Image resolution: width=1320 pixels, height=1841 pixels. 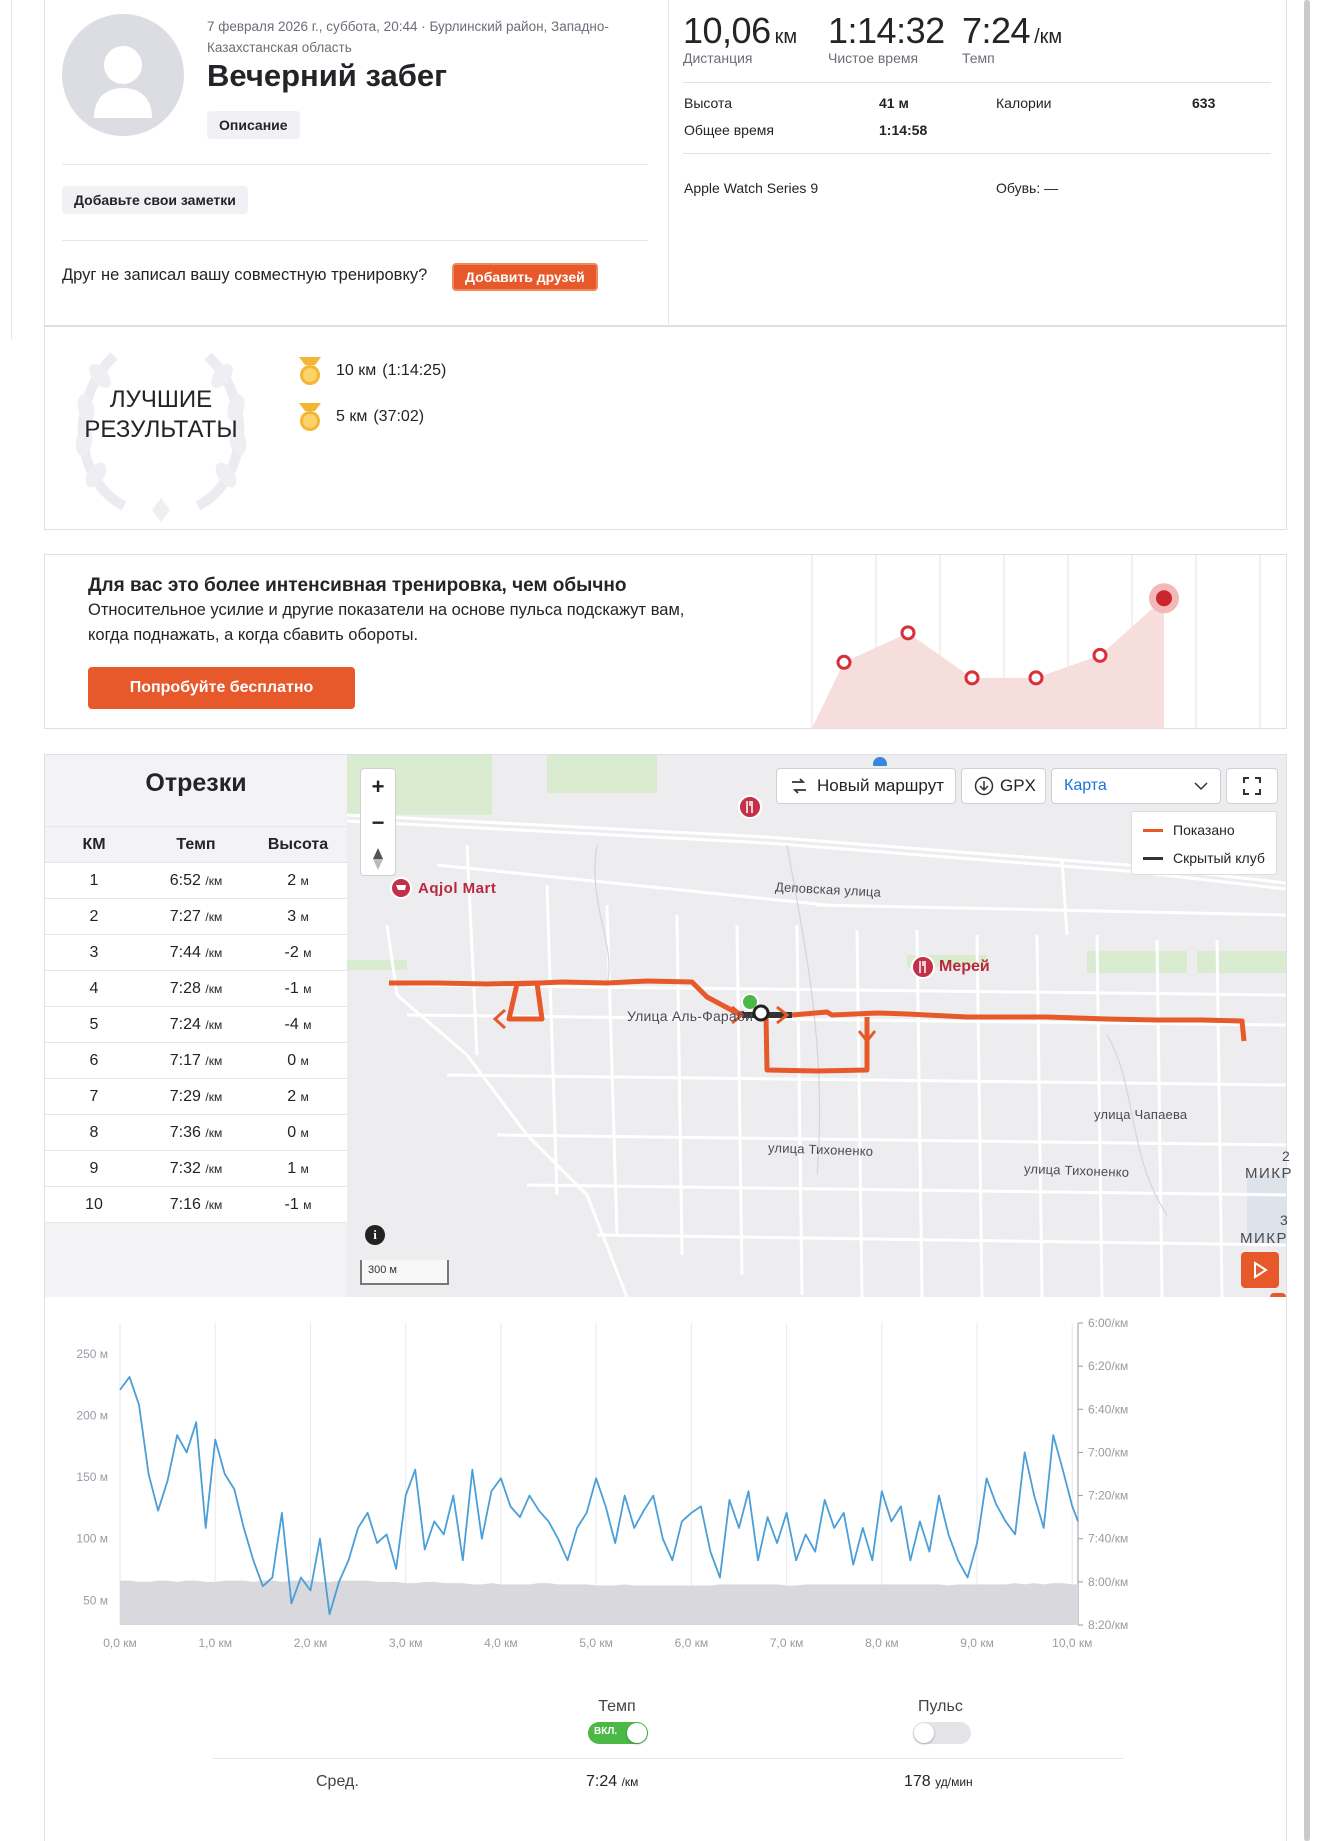 What do you see at coordinates (729, 130) in the screenshot?
I see `elapsed-label: Общее время` at bounding box center [729, 130].